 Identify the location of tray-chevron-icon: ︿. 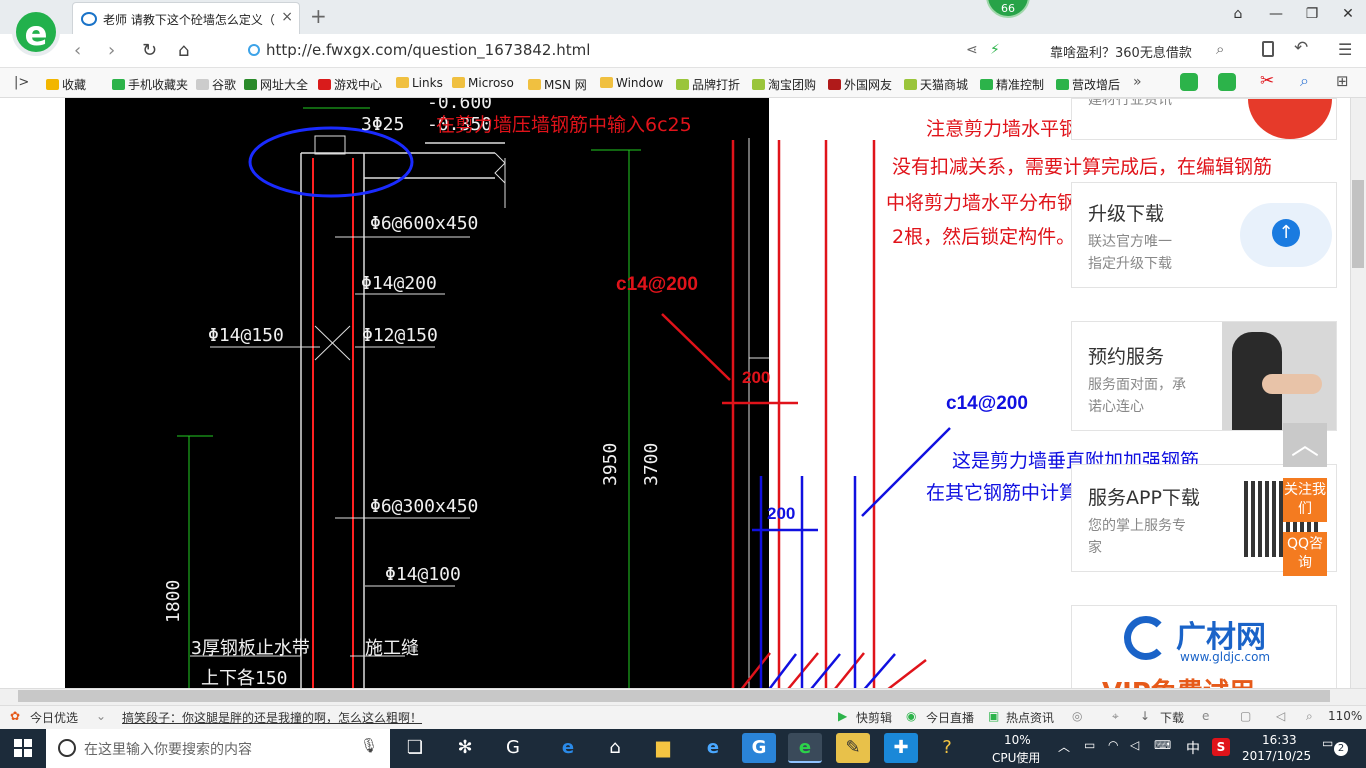
(1064, 746).